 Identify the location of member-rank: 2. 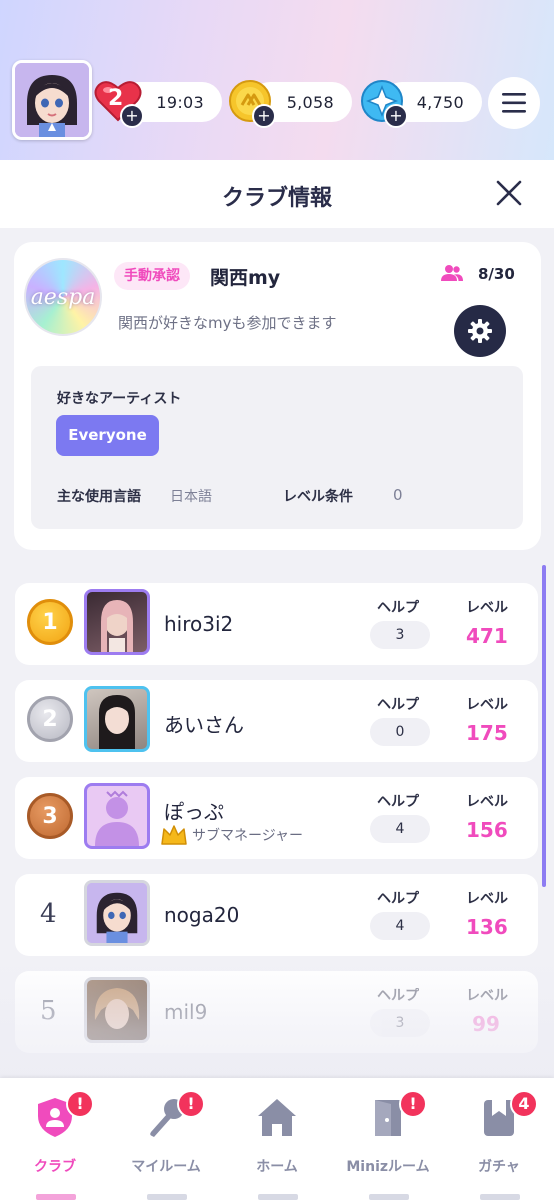
(50, 719).